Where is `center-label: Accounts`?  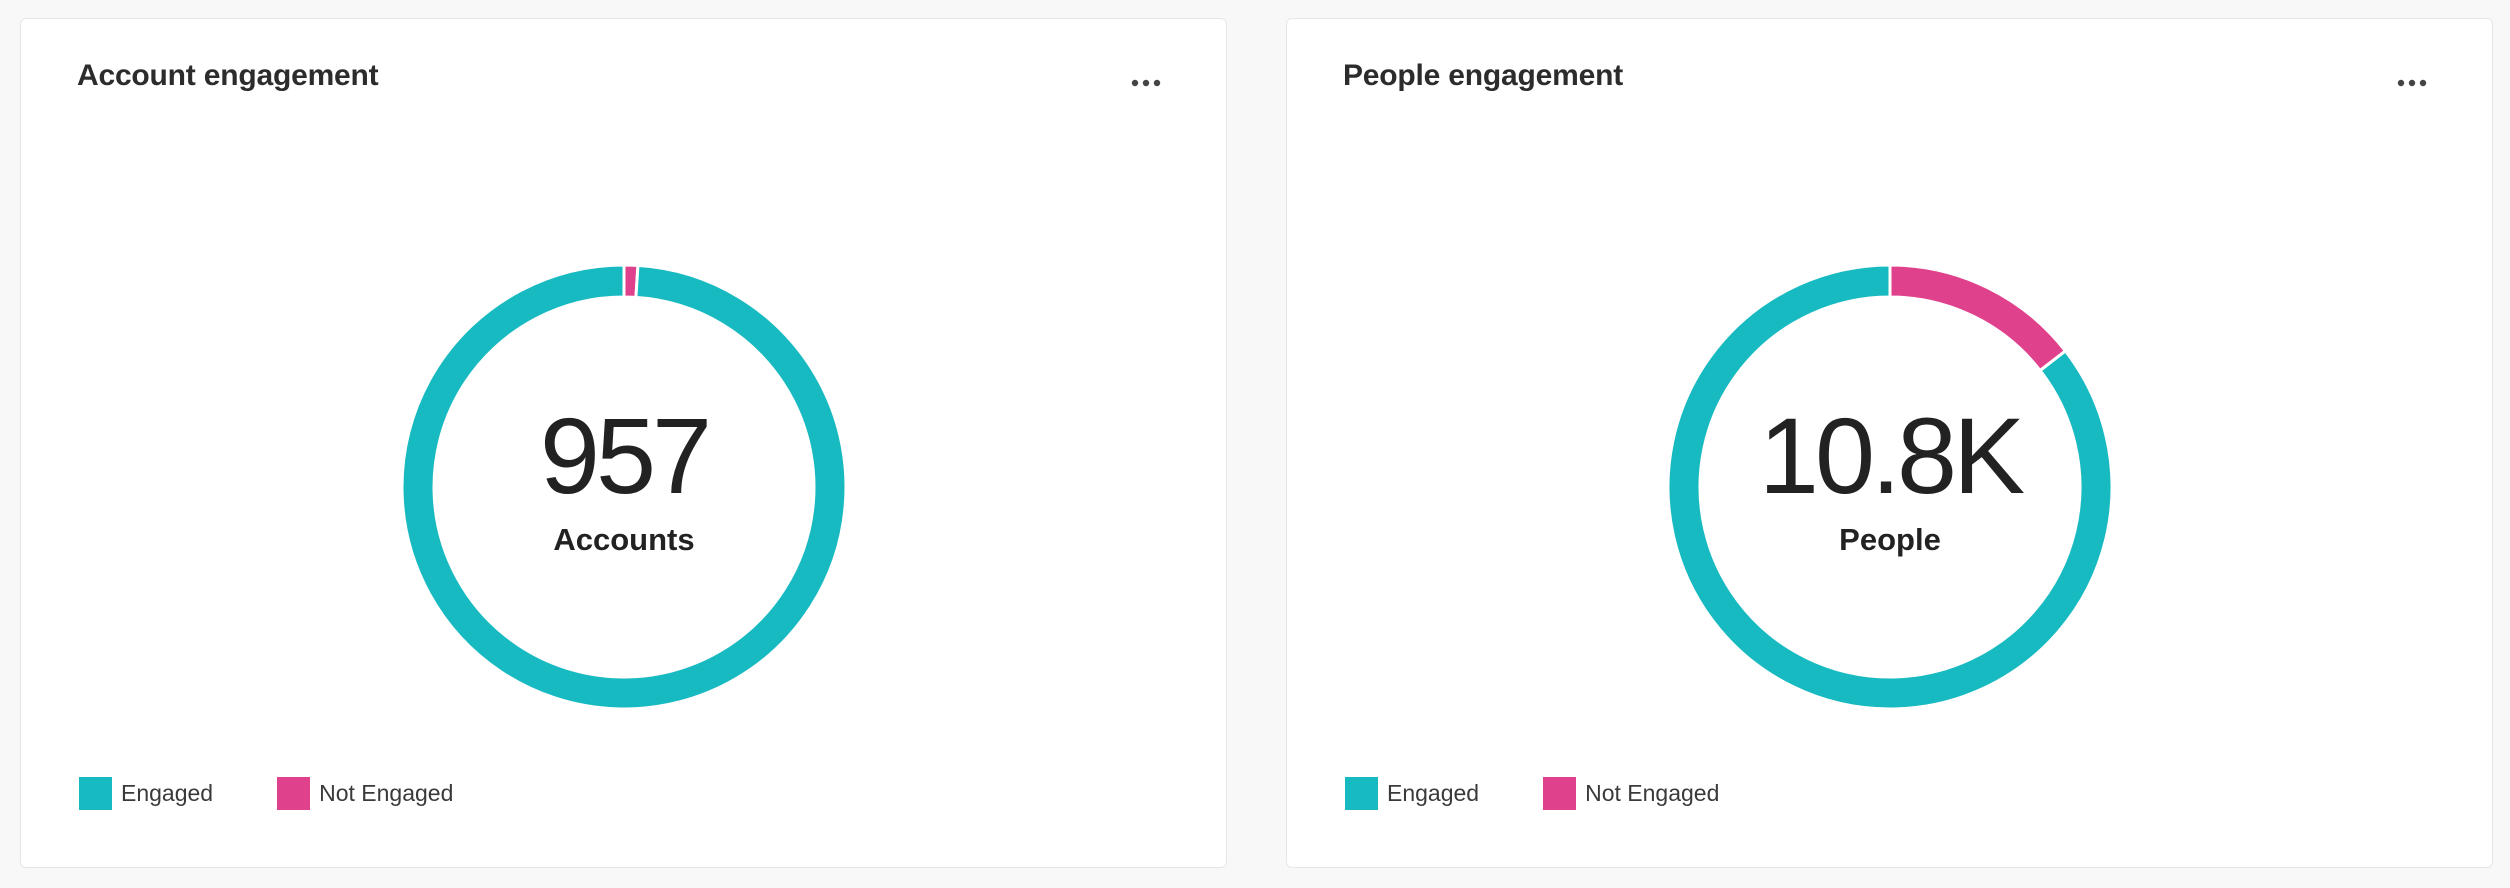 center-label: Accounts is located at coordinates (624, 539).